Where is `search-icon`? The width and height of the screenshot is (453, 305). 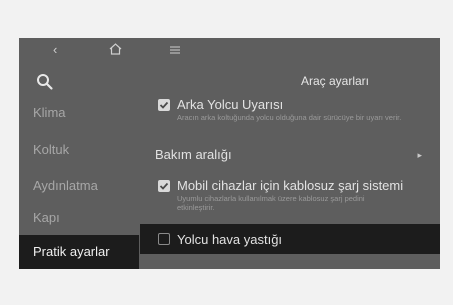
search-icon is located at coordinates (45, 82).